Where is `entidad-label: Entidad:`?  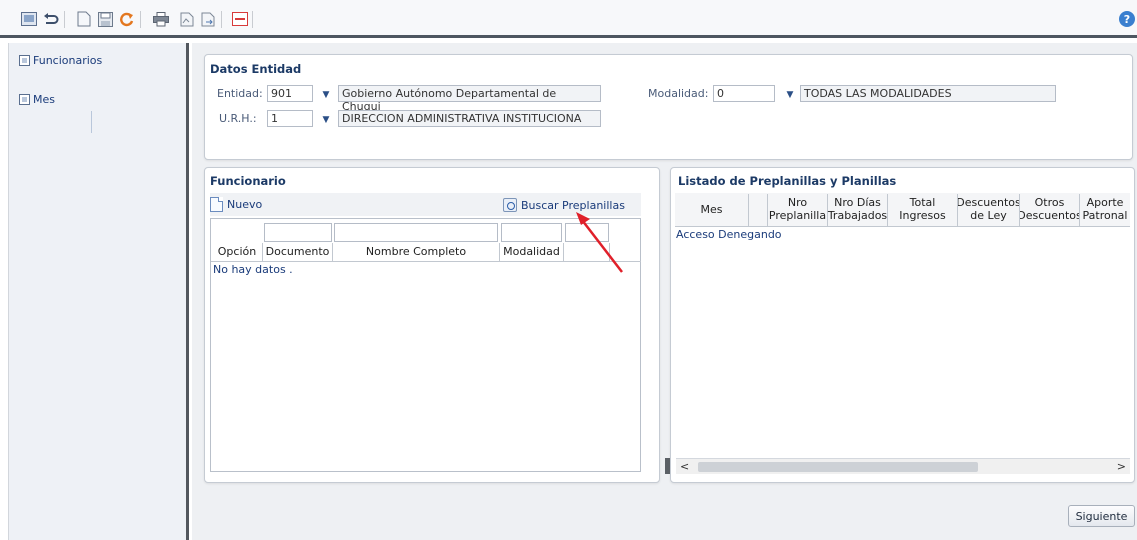 entidad-label: Entidad: is located at coordinates (240, 93).